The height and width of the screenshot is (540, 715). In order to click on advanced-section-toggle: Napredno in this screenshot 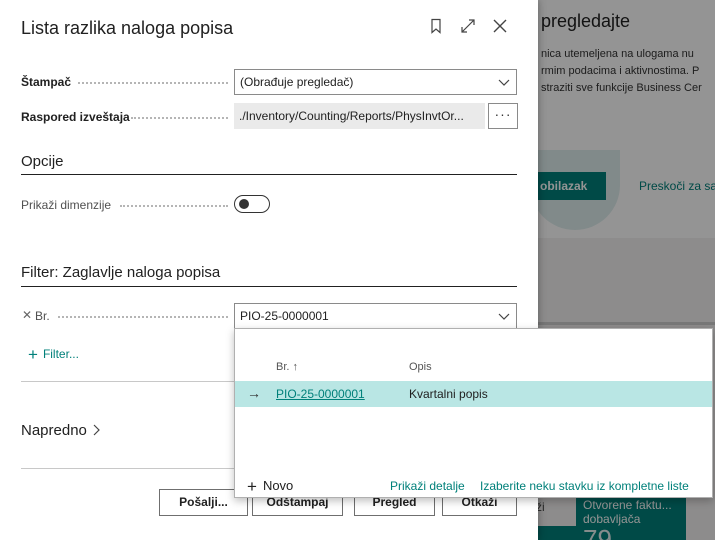, I will do `click(61, 430)`.